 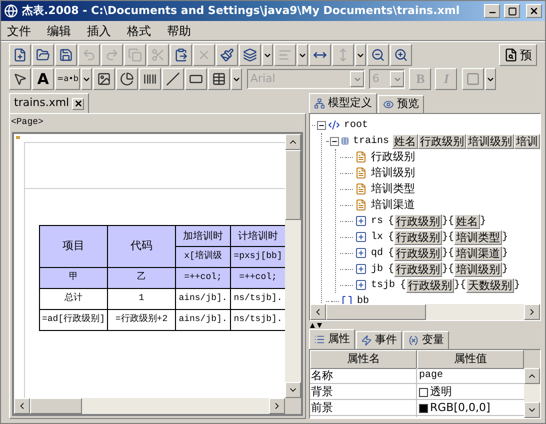 I want to click on key-chip: 培训, so click(x=527, y=141).